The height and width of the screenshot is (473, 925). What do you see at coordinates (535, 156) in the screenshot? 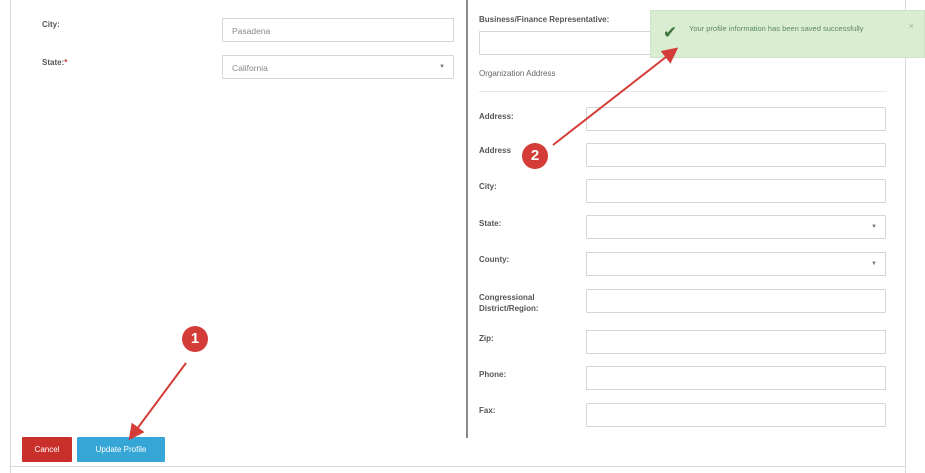
I see `step-2-badge: 2` at bounding box center [535, 156].